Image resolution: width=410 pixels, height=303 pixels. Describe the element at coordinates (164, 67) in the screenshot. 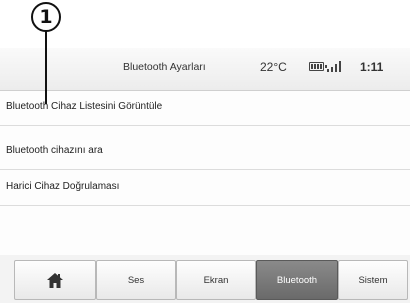

I see `page-title: Bluetooth Ayarları` at that location.